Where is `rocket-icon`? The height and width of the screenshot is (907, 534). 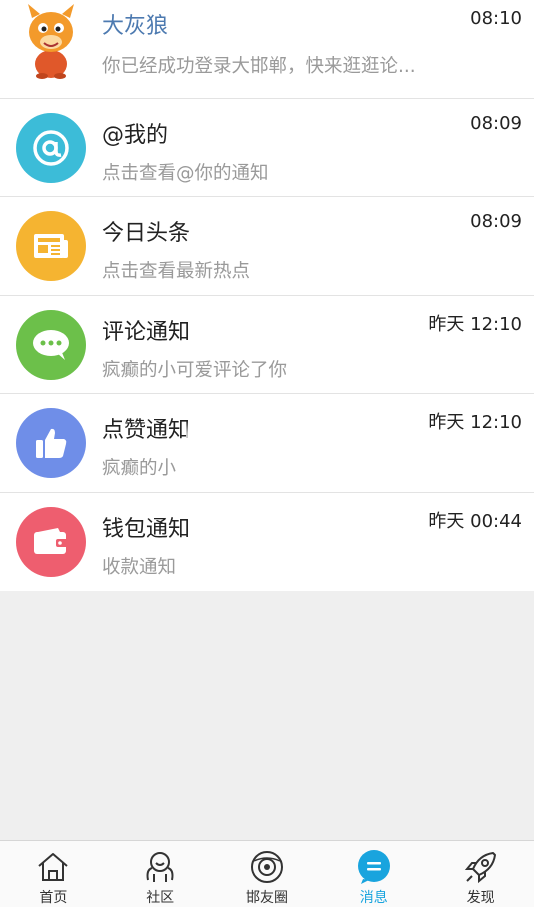 rocket-icon is located at coordinates (481, 867).